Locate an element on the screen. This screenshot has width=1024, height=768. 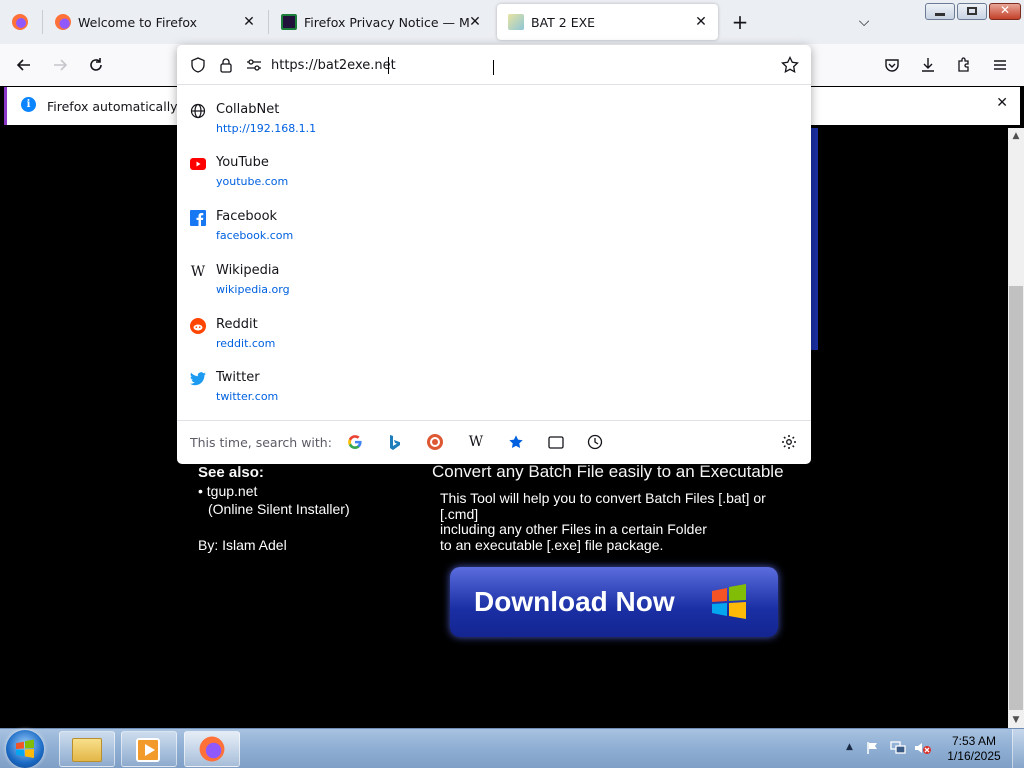
puzzle-piece-icon is located at coordinates (963, 64).